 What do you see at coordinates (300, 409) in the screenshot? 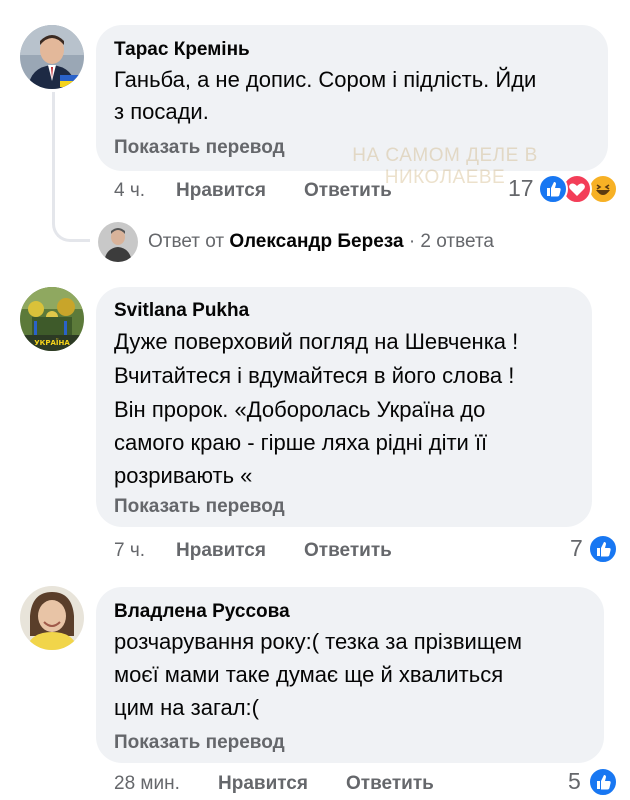
I see `comment-text-line: Він пророк. «Доборолась Україна до` at bounding box center [300, 409].